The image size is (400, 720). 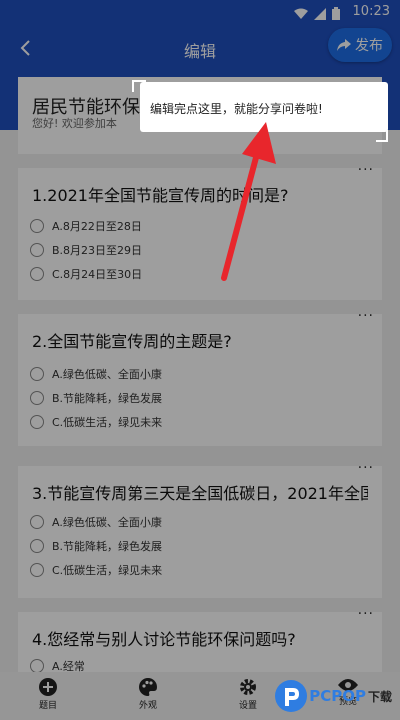 I want to click on watermark-logo-icon, so click(x=291, y=696).